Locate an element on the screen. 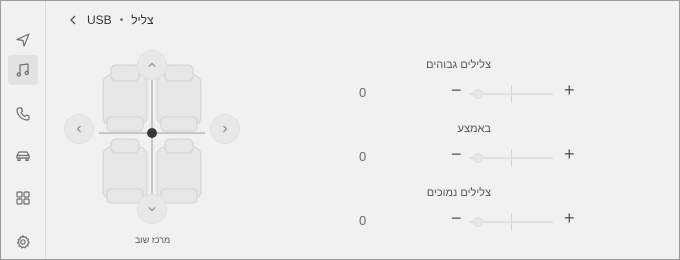 Image resolution: width=680 pixels, height=260 pixels. cushion-rear-right is located at coordinates (179, 196).